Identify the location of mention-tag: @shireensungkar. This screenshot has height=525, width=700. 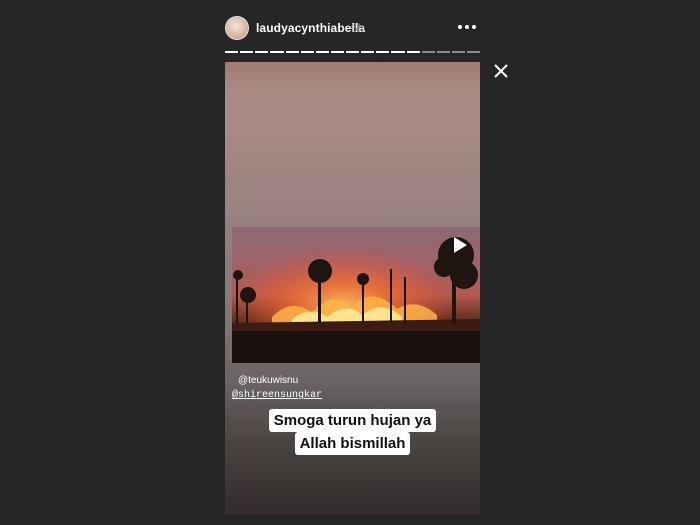
(277, 395).